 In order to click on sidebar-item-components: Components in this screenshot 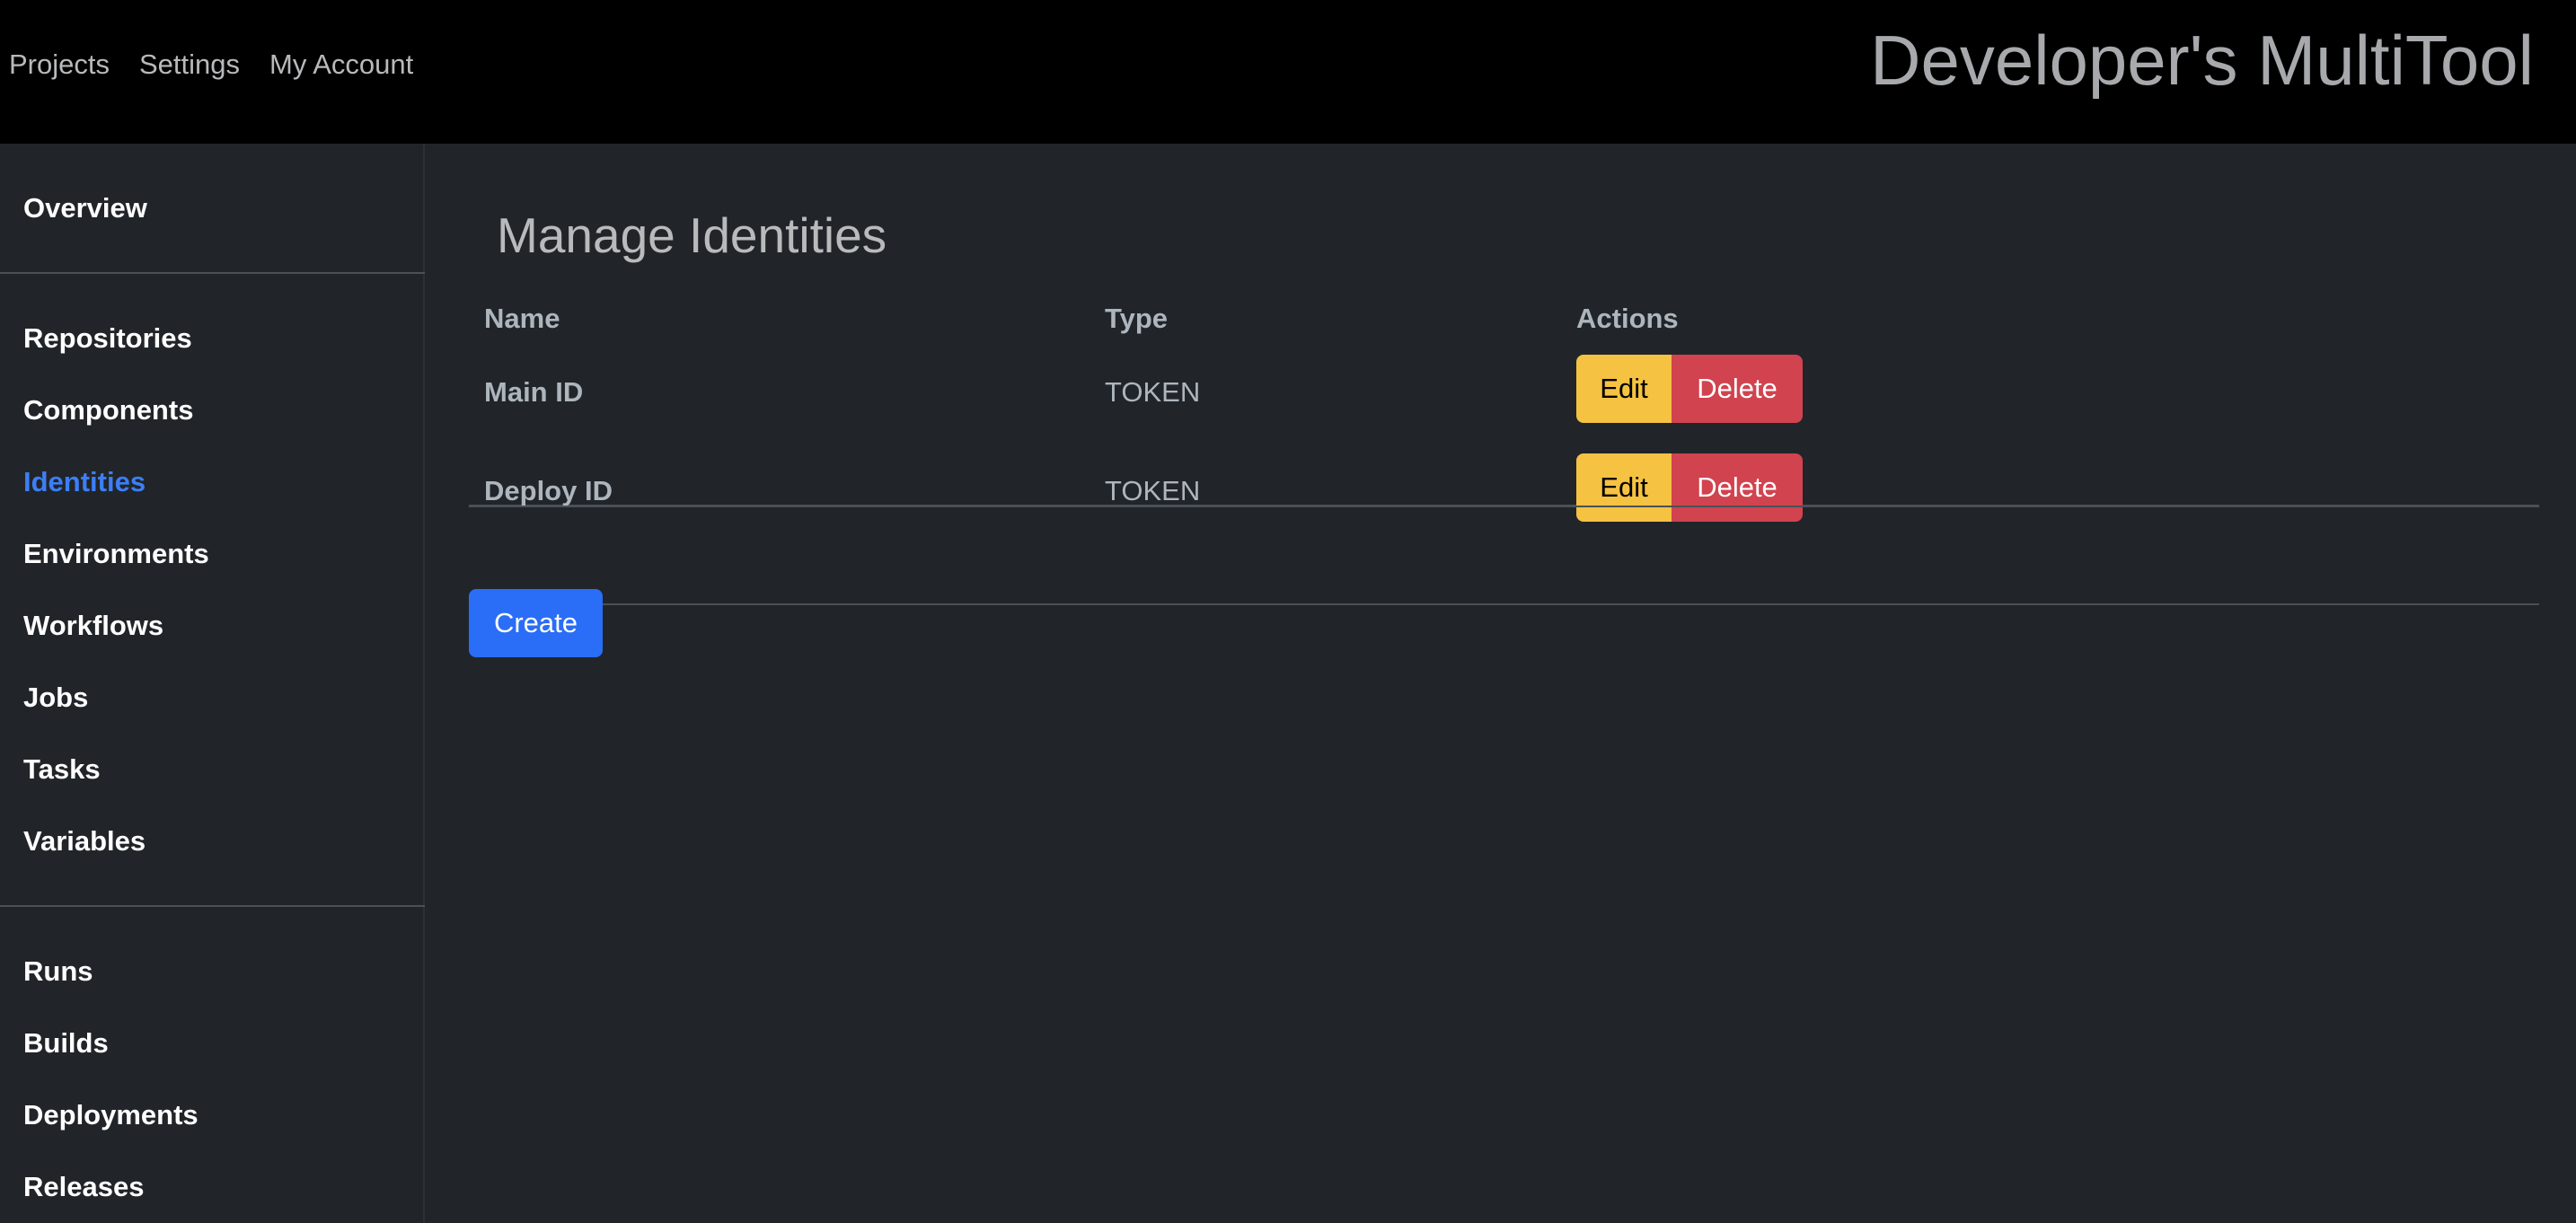, I will do `click(108, 410)`.